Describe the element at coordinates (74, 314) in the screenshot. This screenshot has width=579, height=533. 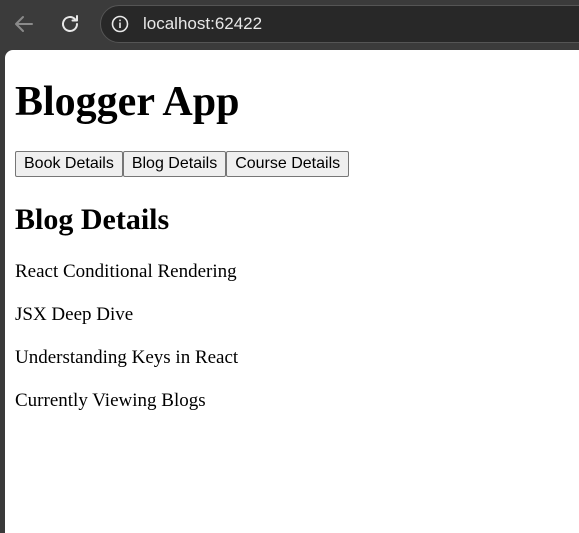
I see `blog-item: JSX Deep Dive` at that location.